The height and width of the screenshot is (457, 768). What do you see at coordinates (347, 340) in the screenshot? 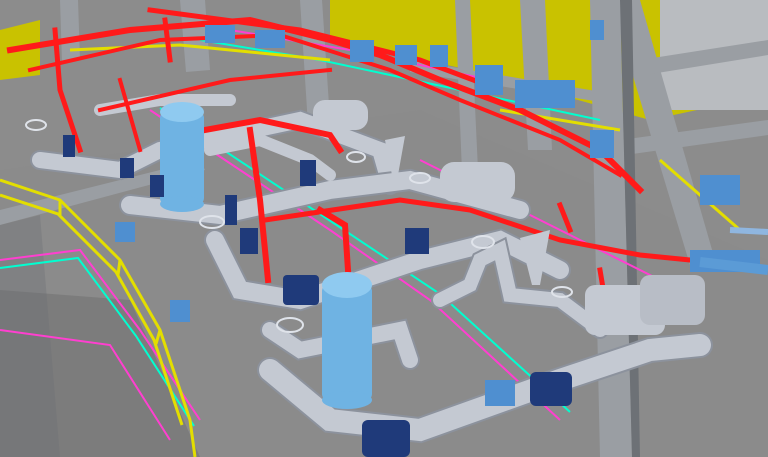
I see `vessel-front` at bounding box center [347, 340].